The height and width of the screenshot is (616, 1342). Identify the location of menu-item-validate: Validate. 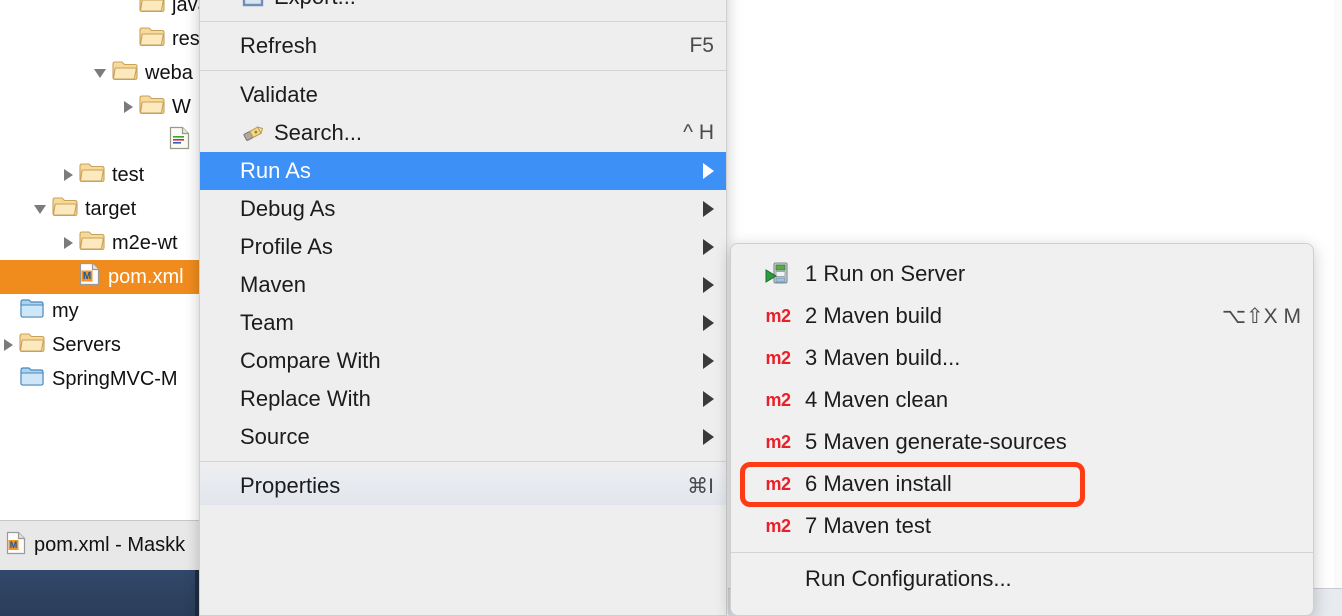
(463, 95).